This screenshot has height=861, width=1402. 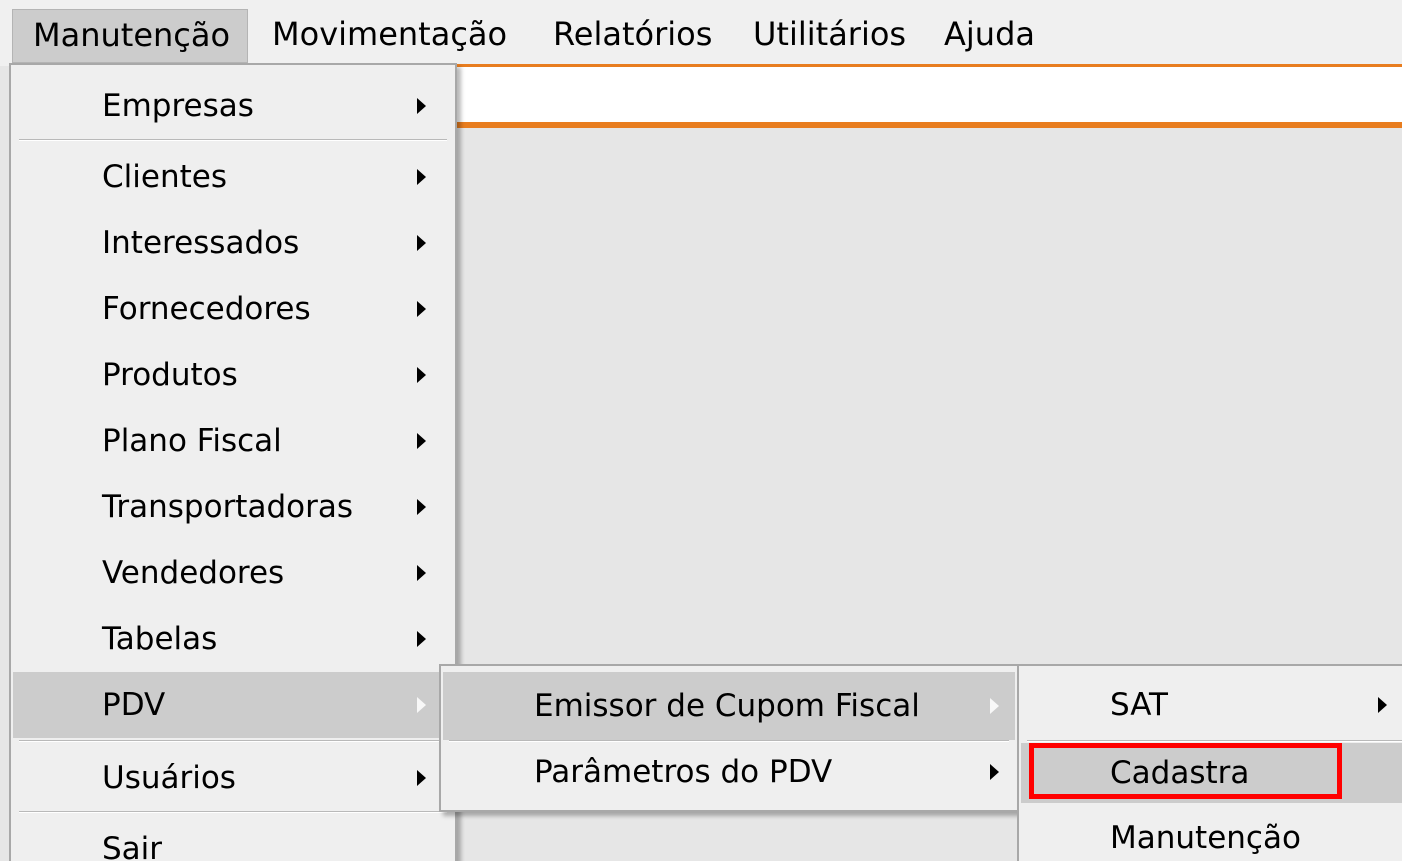 I want to click on menubar-relatorios: Relatórios, so click(x=632, y=36).